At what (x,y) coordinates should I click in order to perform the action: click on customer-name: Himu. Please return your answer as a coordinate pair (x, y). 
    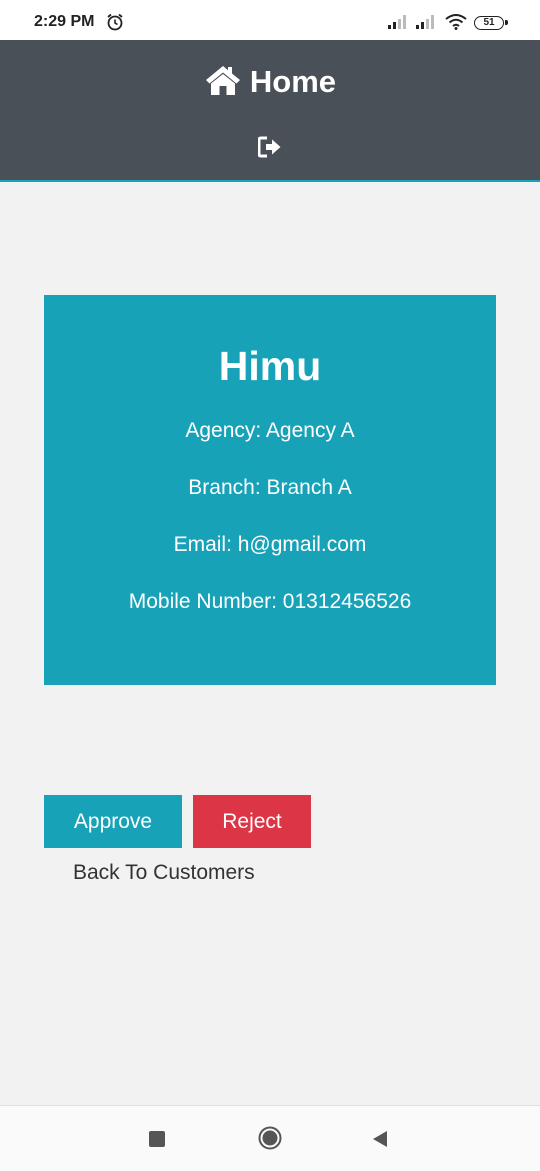
    Looking at the image, I should click on (270, 366).